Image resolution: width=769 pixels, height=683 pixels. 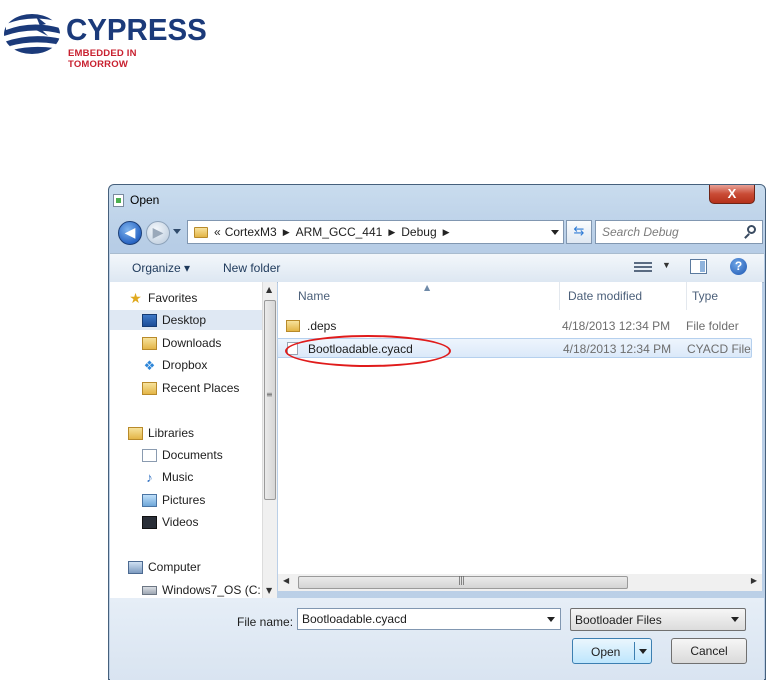 I want to click on scroll-down-icon: ▼, so click(x=269, y=590).